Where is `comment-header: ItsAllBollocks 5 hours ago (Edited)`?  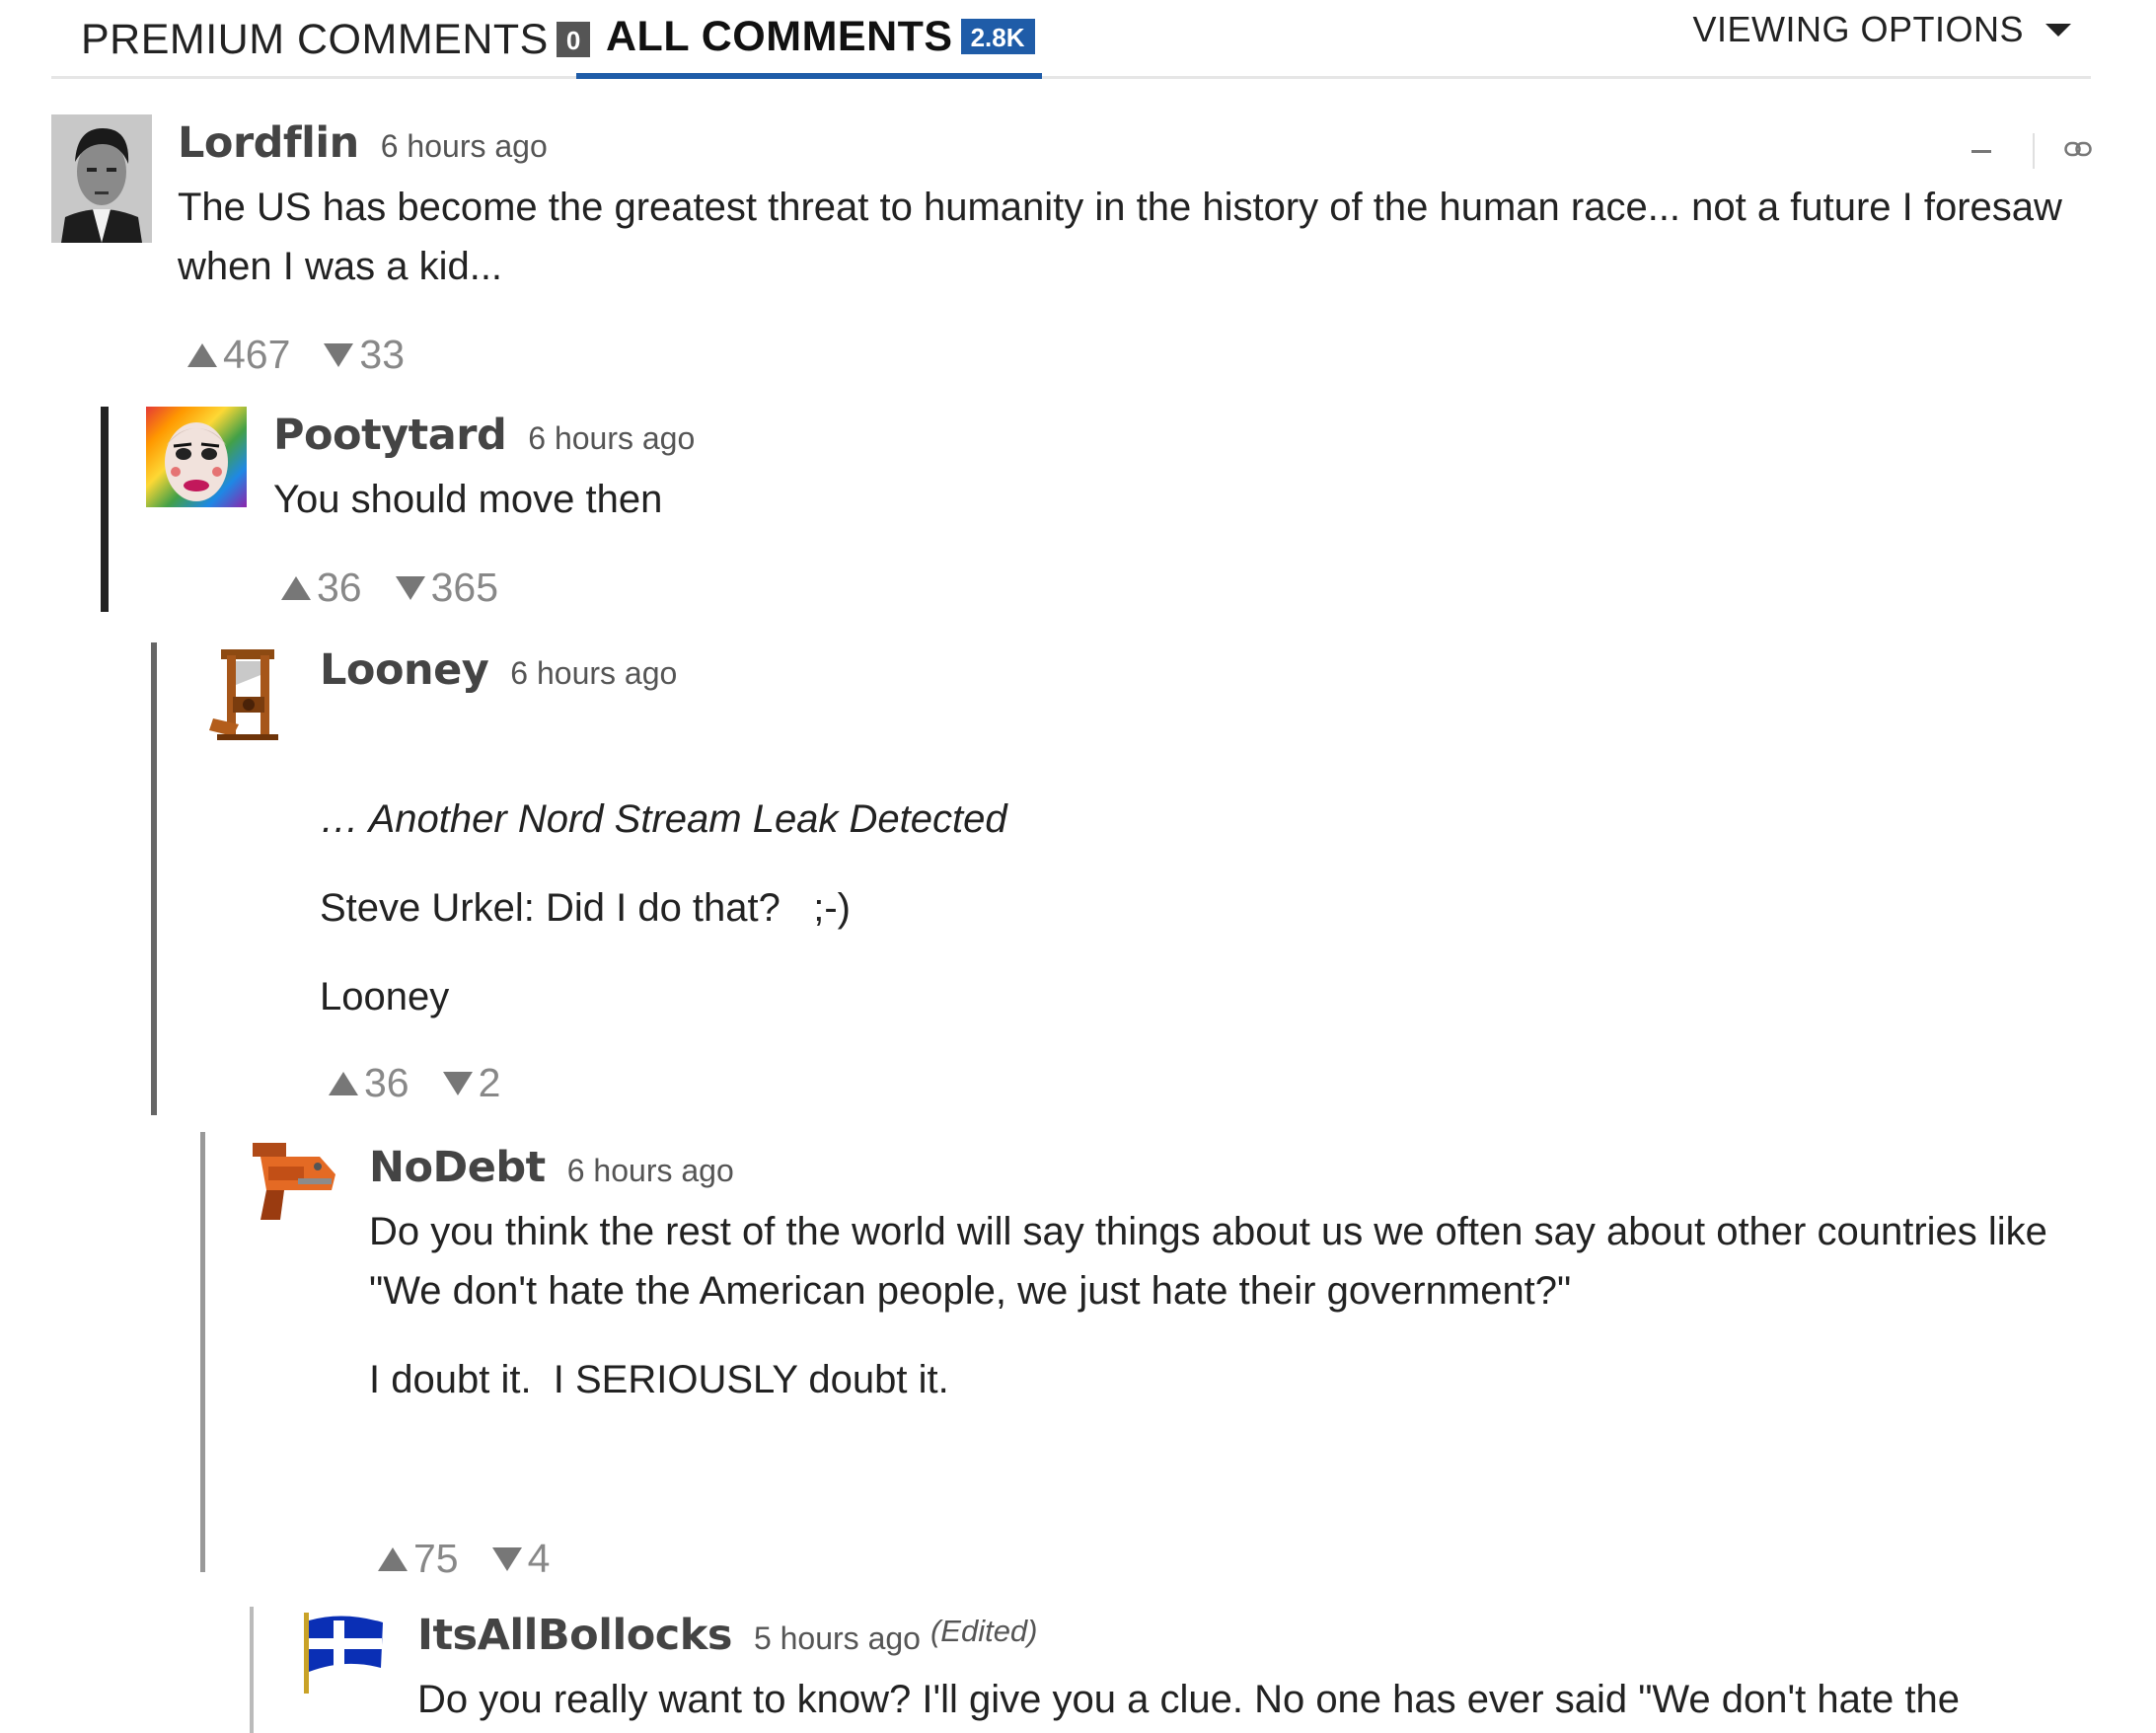 comment-header: ItsAllBollocks 5 hours ago (Edited) is located at coordinates (727, 1635).